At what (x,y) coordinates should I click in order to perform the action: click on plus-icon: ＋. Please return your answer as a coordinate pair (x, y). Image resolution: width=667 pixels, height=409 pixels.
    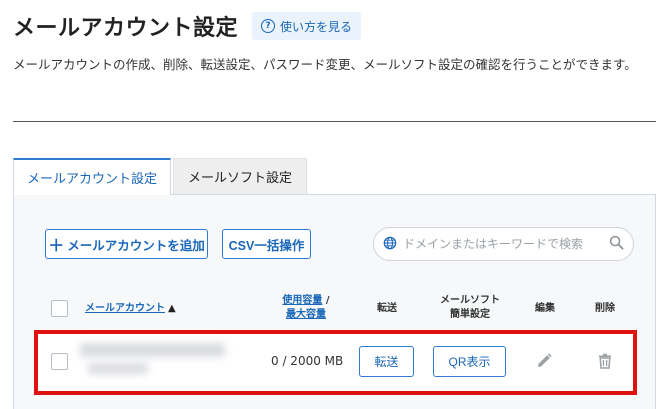
    Looking at the image, I should click on (56, 246).